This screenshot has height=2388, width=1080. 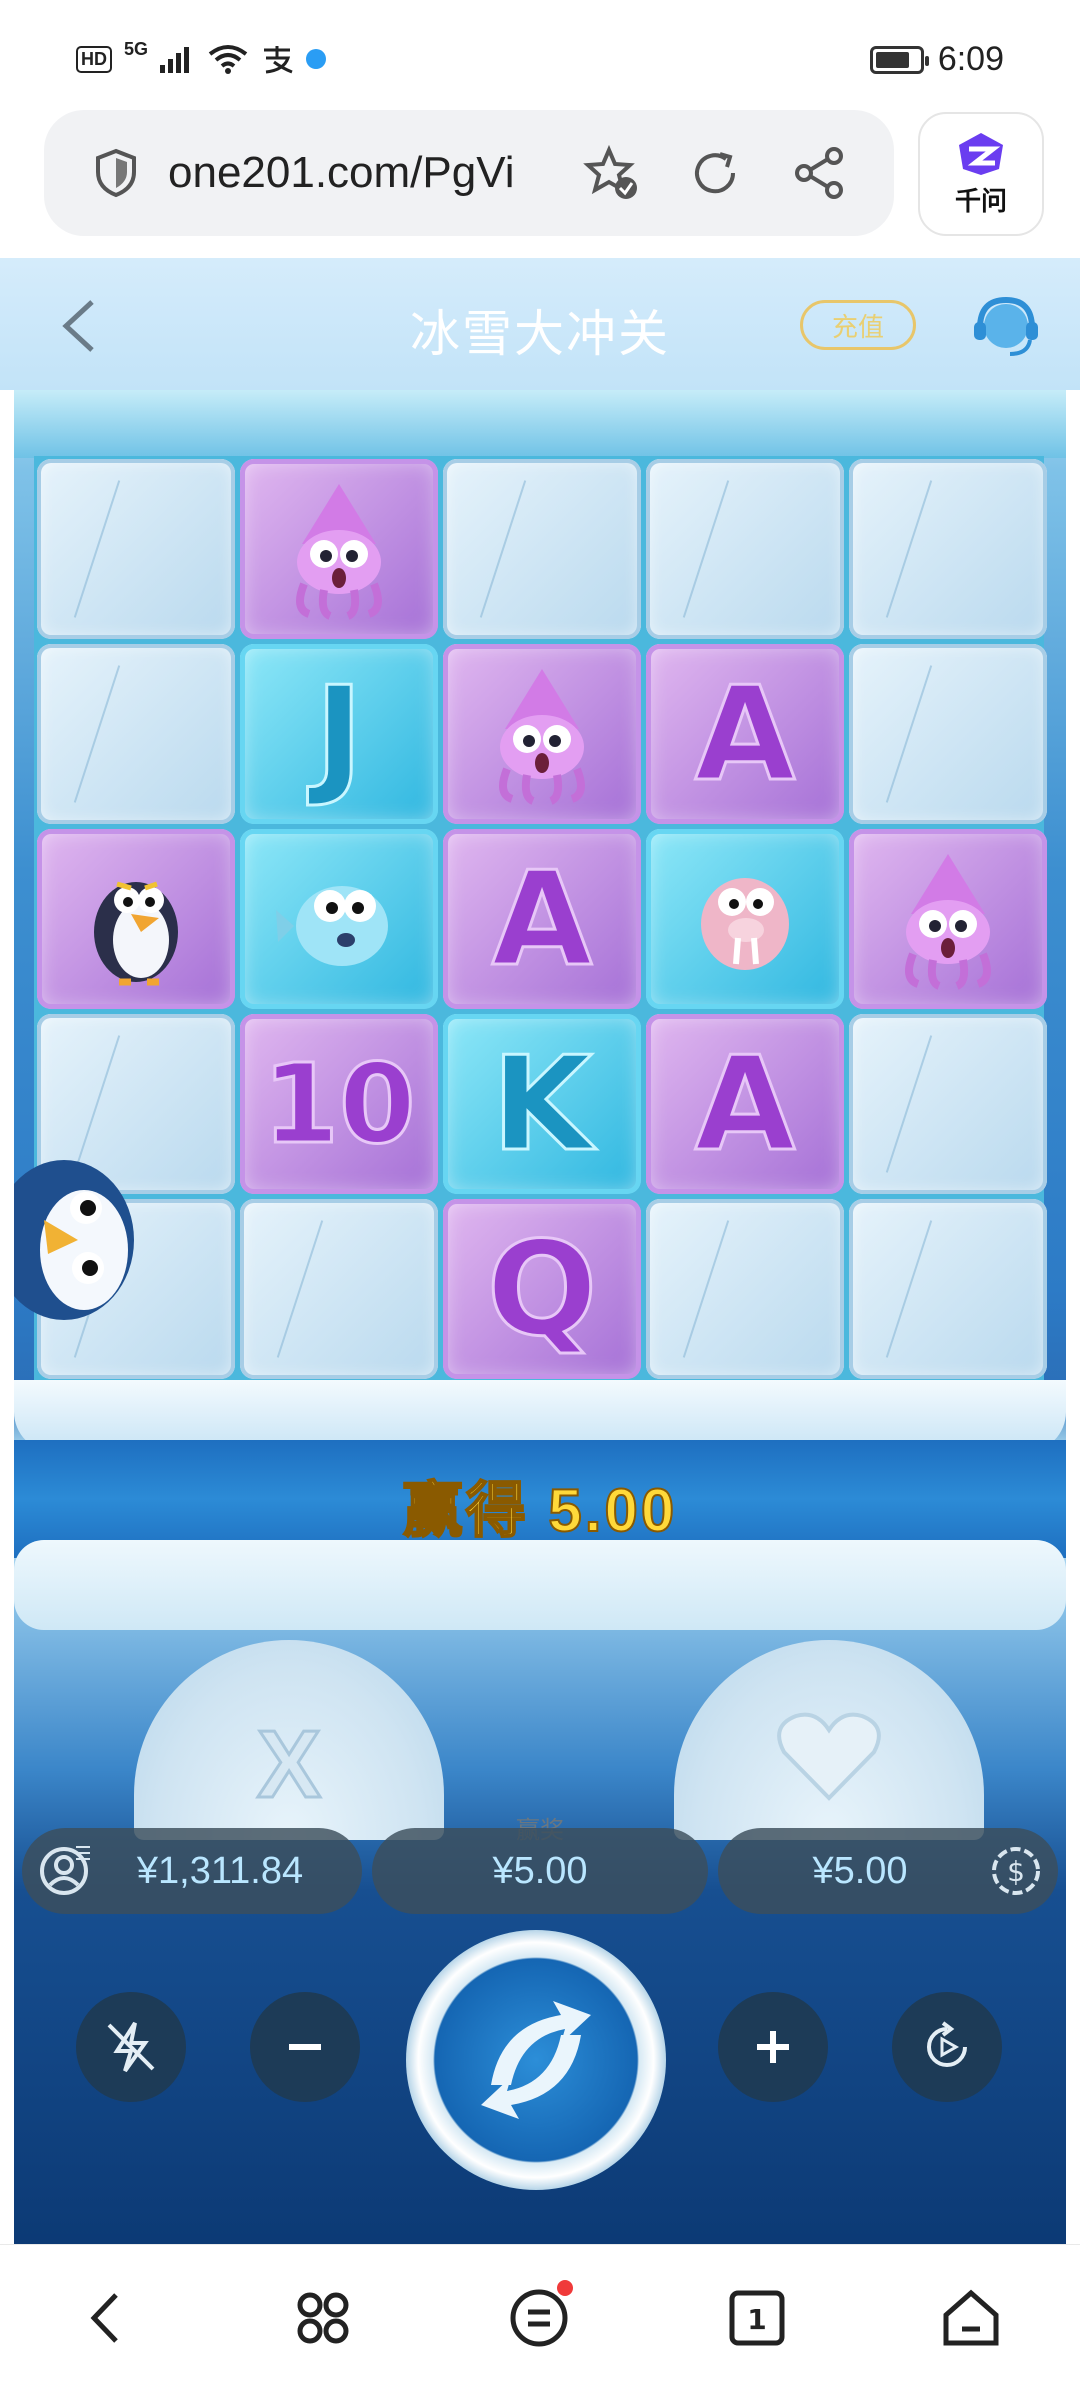 I want to click on tabs-count-icon: 1, so click(x=757, y=2318).